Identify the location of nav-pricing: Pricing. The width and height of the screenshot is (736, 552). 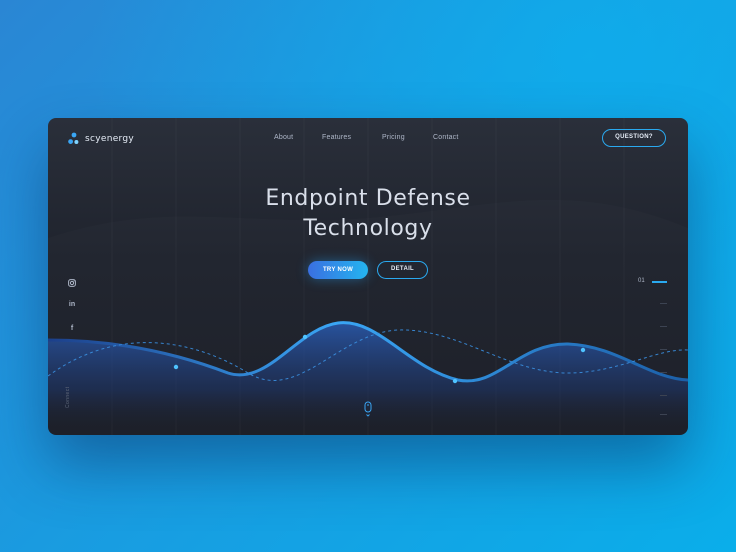
(393, 137).